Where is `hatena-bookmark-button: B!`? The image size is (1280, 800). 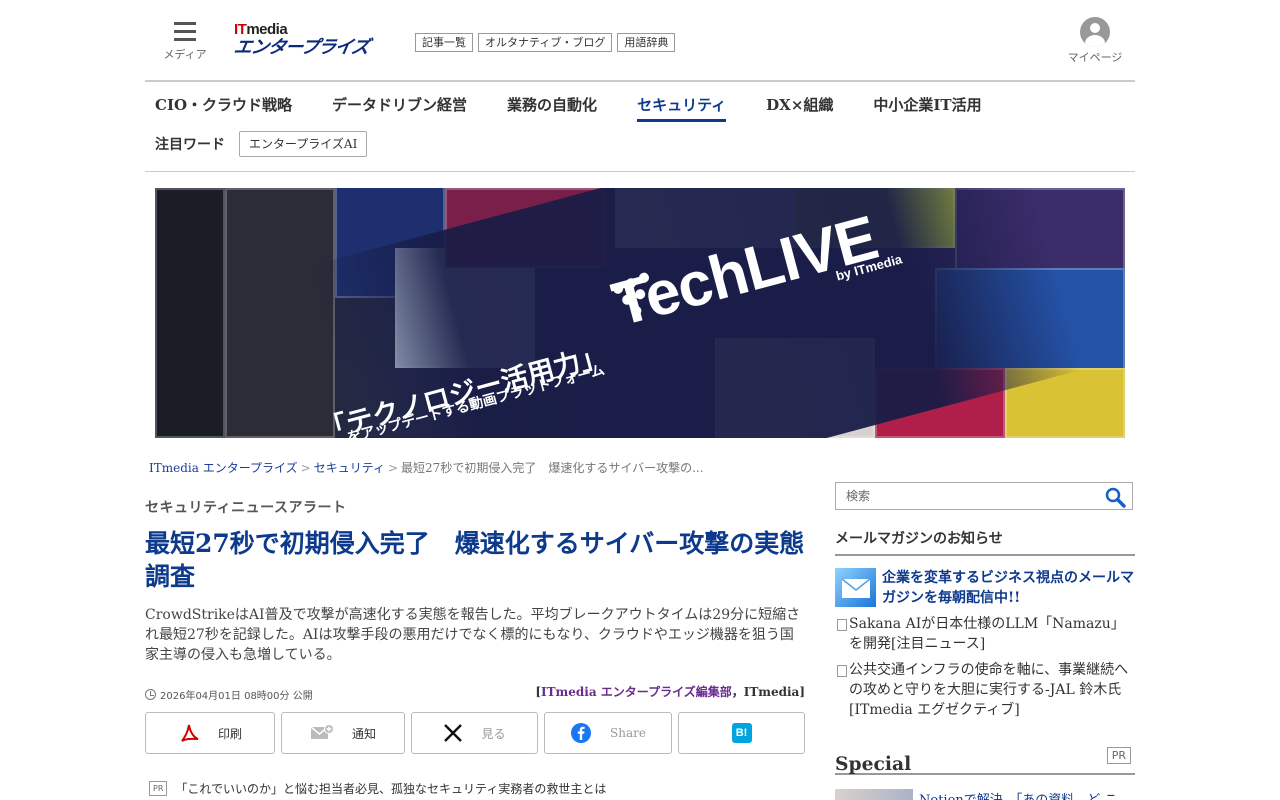
hatena-bookmark-button: B! is located at coordinates (741, 733).